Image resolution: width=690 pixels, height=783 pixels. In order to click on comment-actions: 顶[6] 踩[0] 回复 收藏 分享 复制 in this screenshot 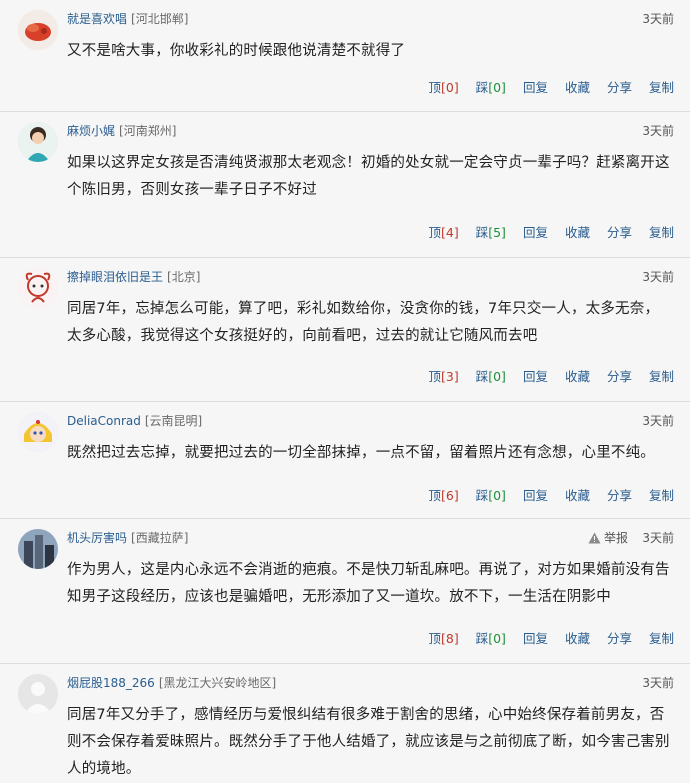, I will do `click(551, 494)`.